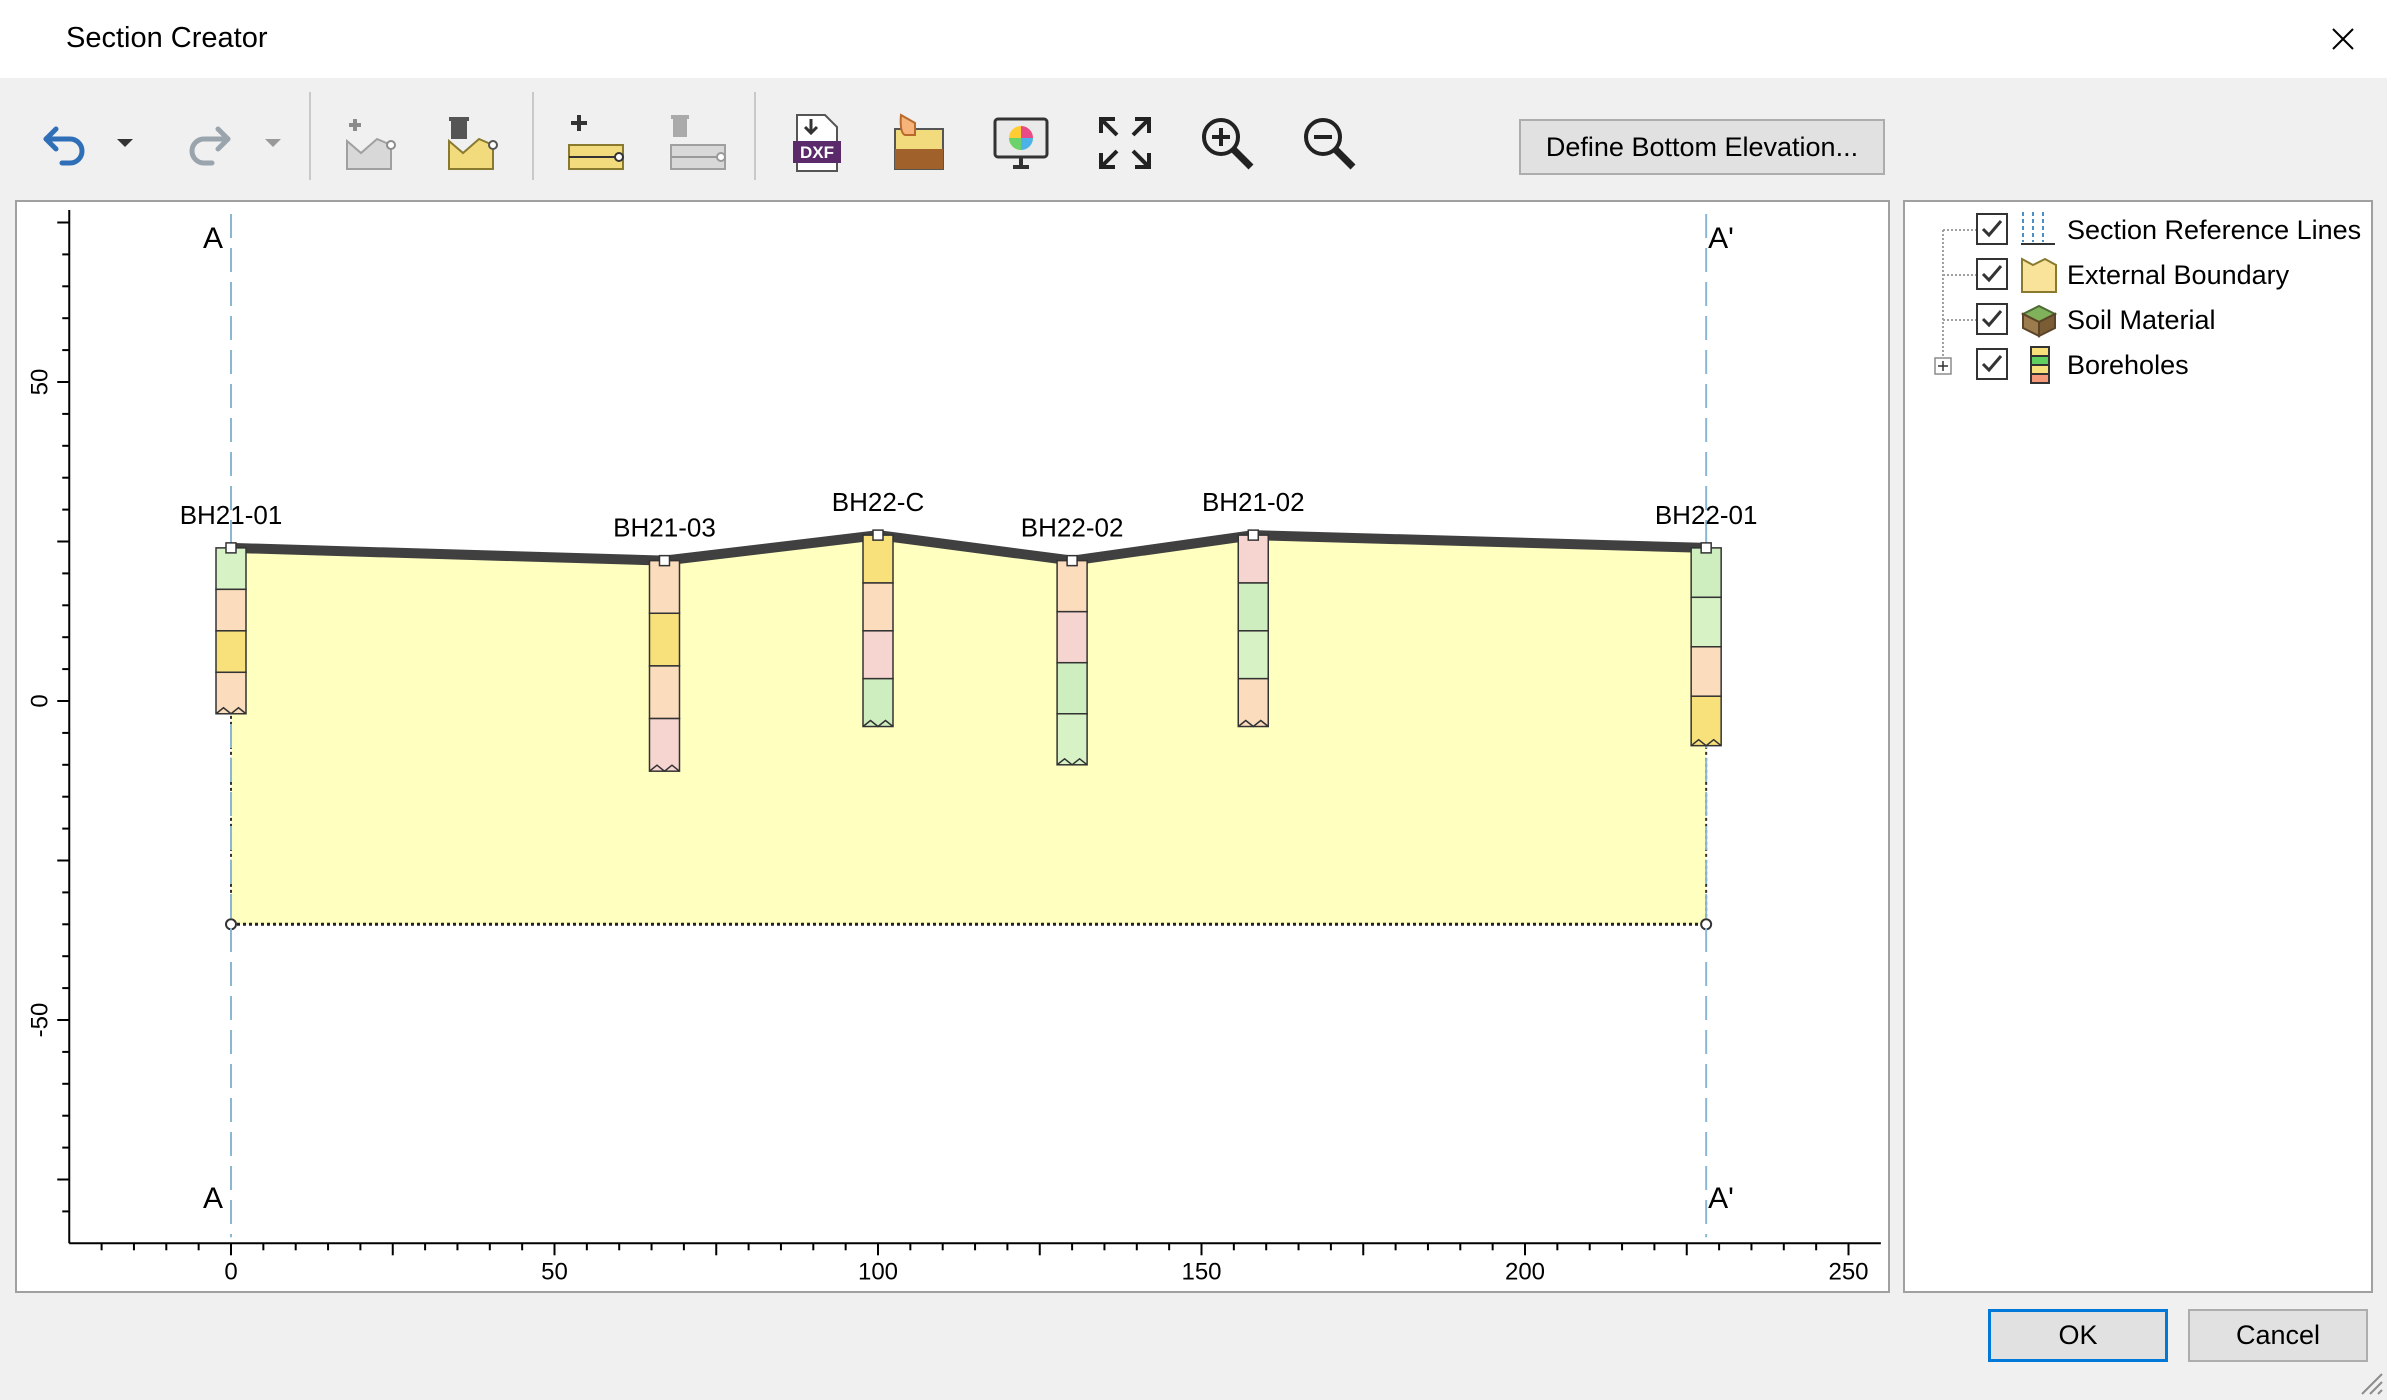 Image resolution: width=2387 pixels, height=1400 pixels. I want to click on window-title: Section Creator, so click(167, 38).